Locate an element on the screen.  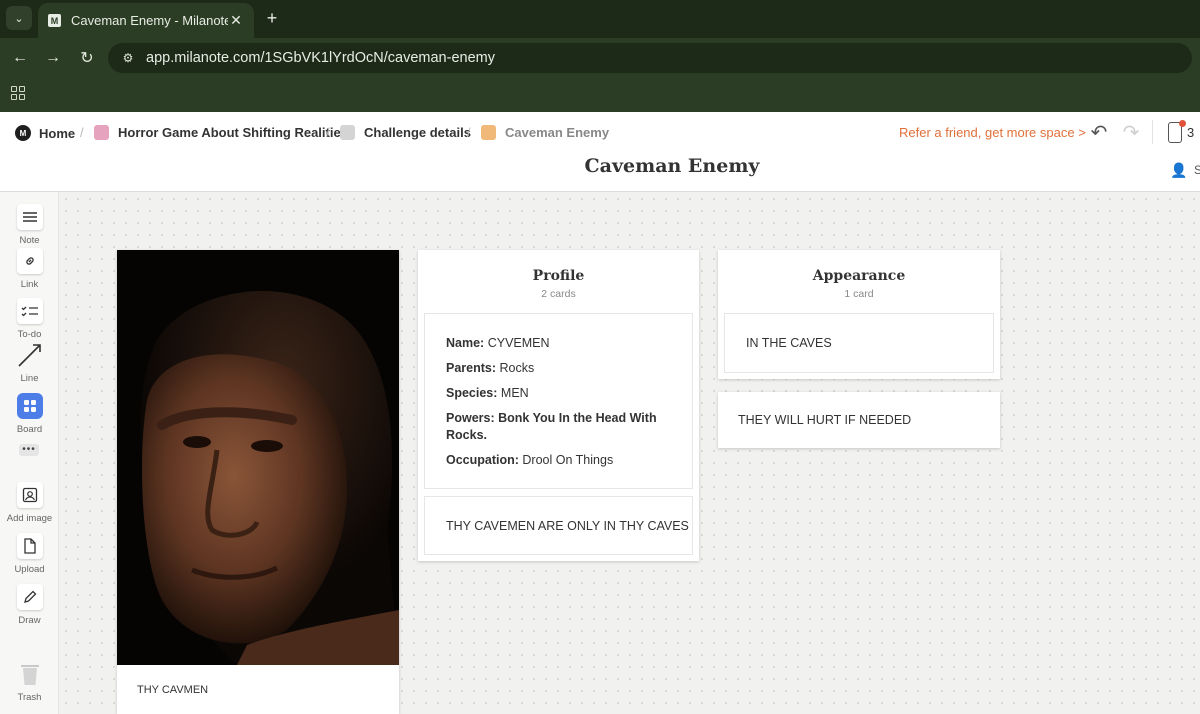
pencil-icon is located at coordinates (29, 597).